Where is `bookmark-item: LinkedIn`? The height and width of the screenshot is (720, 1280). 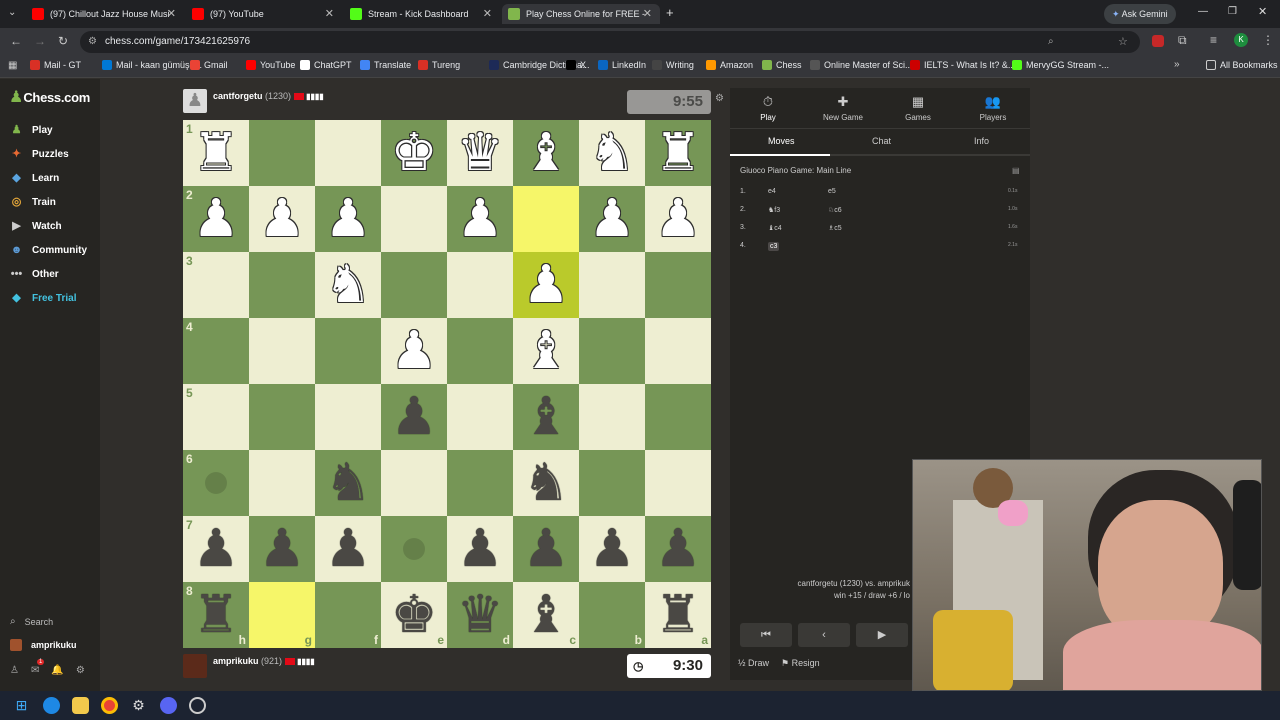
bookmark-item: LinkedIn is located at coordinates (622, 65).